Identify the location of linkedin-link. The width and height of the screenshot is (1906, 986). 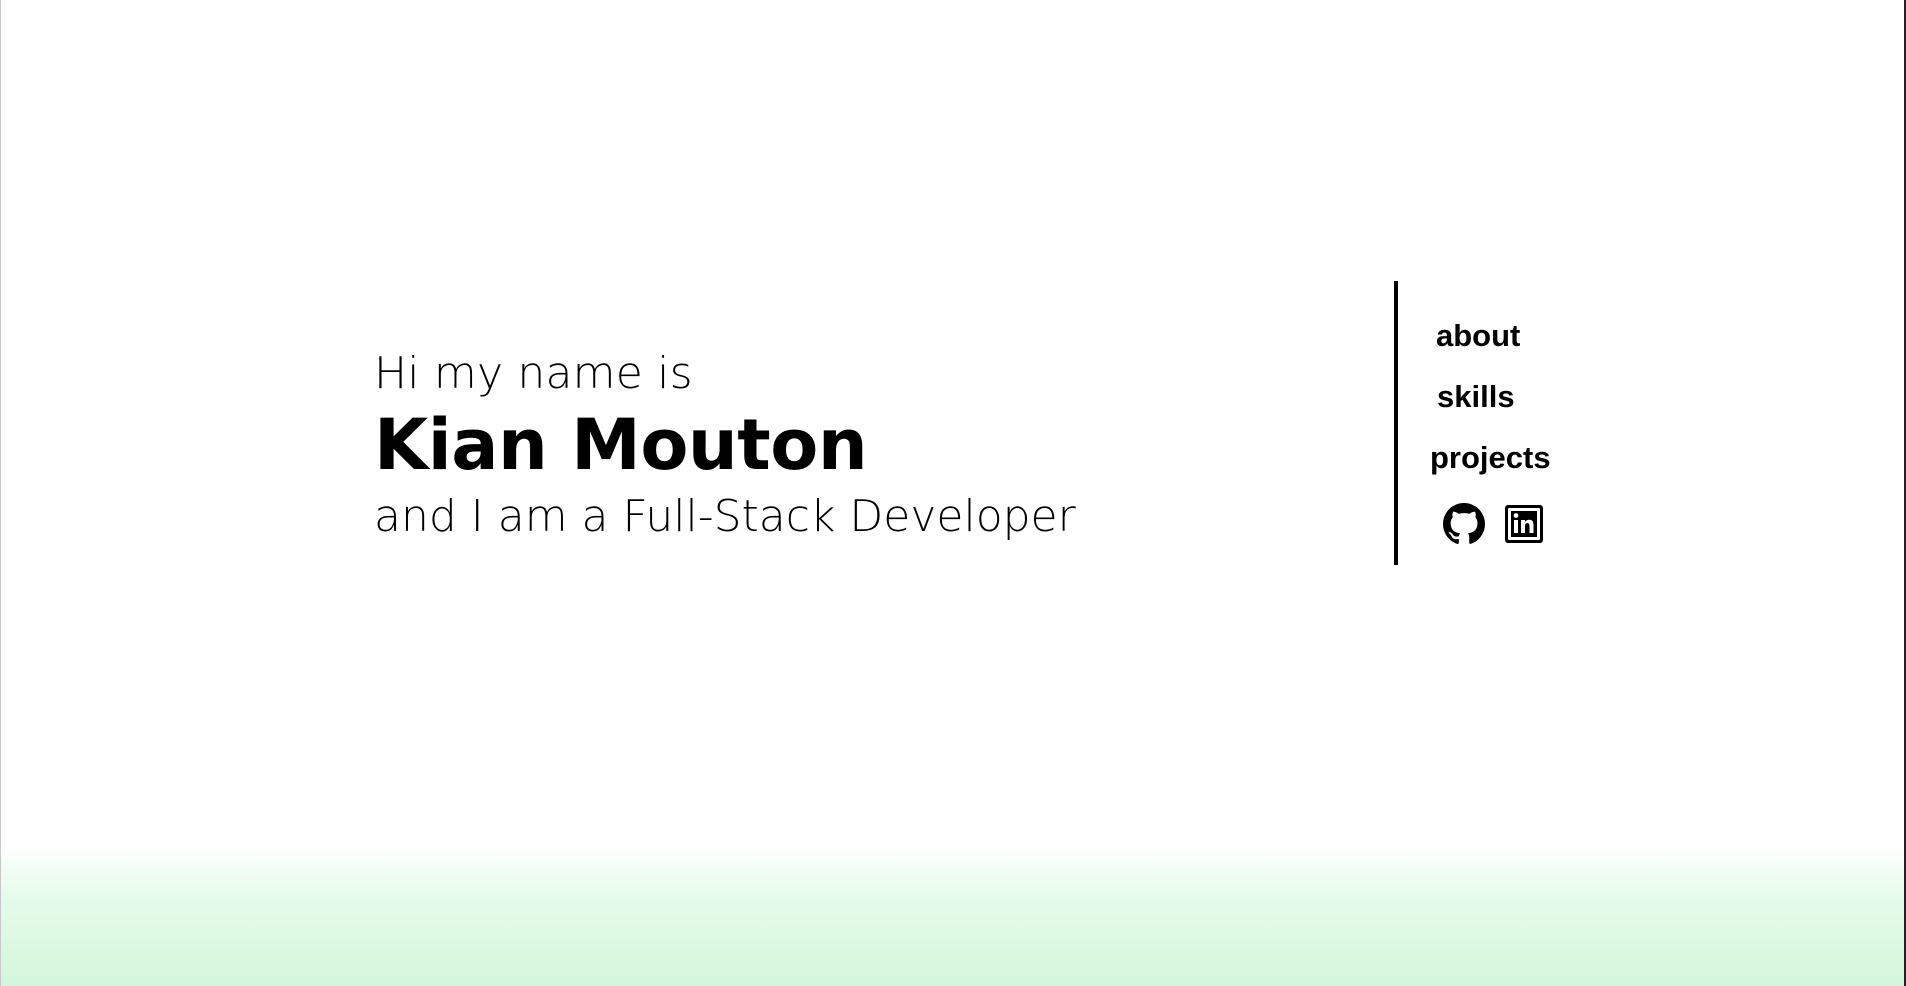
(1524, 524).